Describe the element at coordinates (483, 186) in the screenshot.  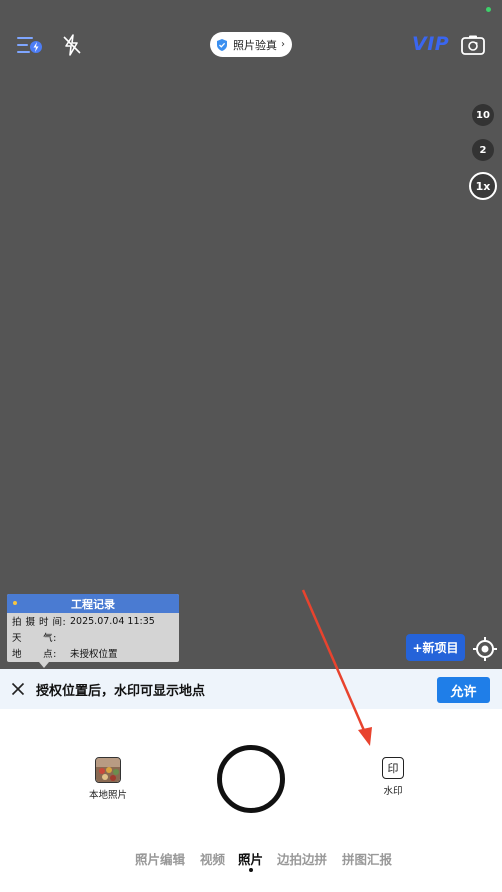
I see `zoom-1x-button: 1x` at that location.